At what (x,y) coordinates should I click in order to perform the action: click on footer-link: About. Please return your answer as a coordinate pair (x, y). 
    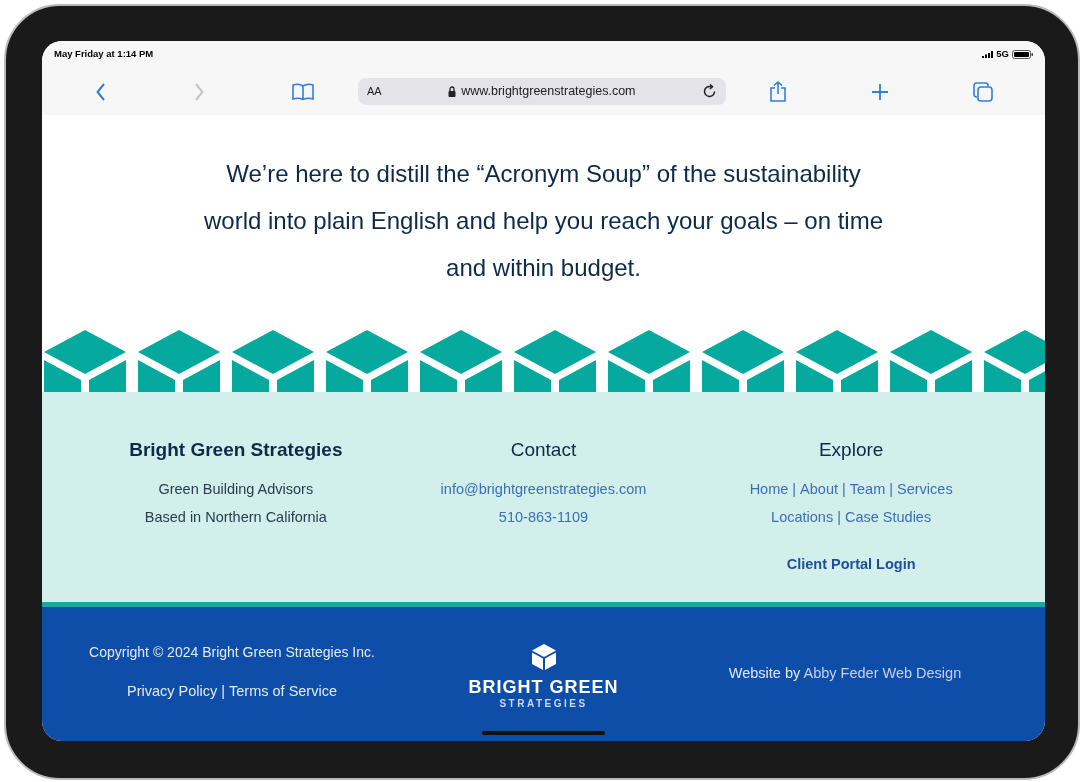
    Looking at the image, I should click on (819, 489).